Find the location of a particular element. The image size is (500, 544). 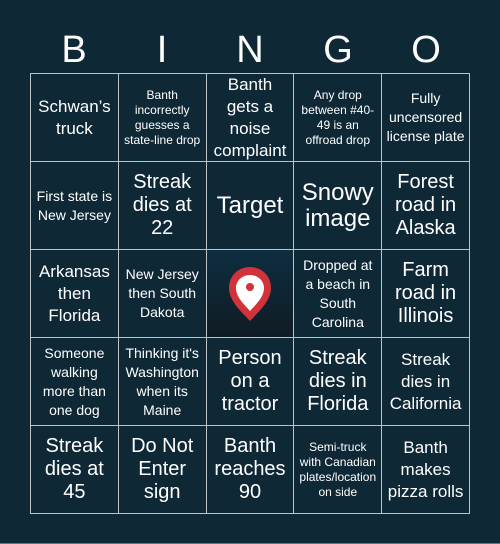

bingo-cell: Banth reaches 90 is located at coordinates (250, 470).